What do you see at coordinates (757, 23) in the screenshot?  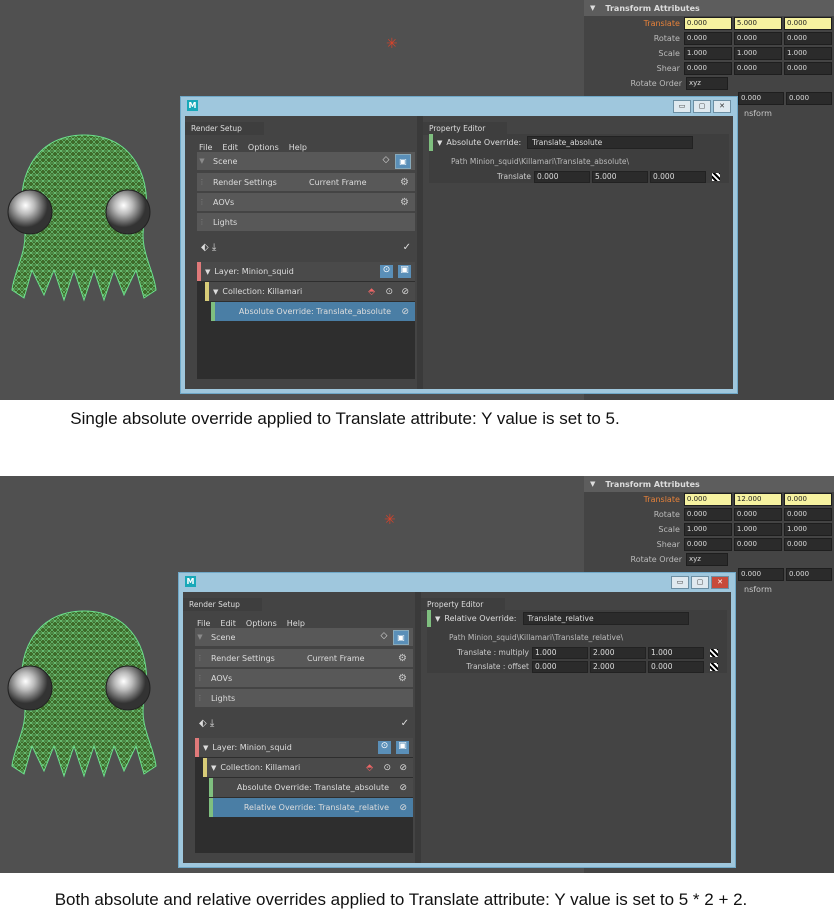 I see `translate-y-field: 5.000` at bounding box center [757, 23].